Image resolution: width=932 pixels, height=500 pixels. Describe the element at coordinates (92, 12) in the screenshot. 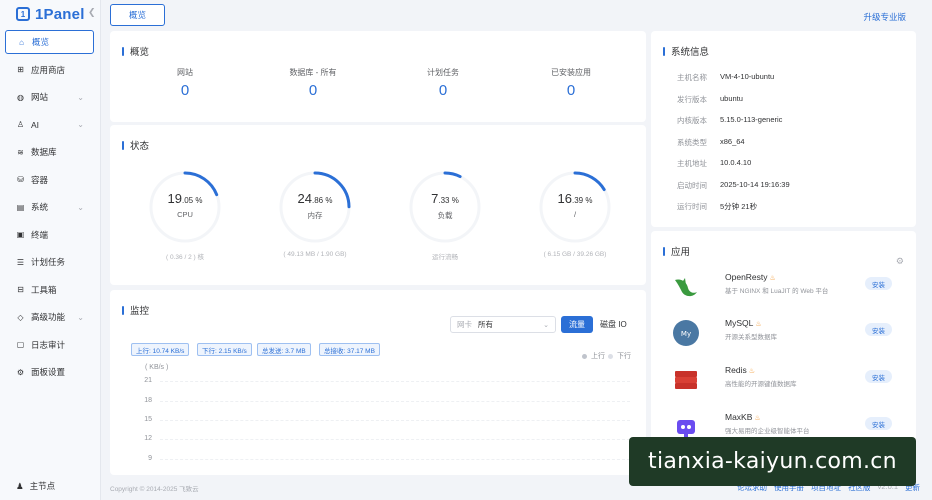

I see `sidebar-collapse-icon: ❮` at that location.